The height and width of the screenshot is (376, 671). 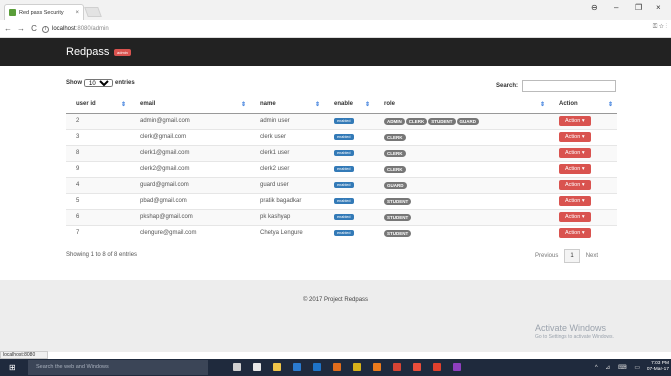 I want to click on minimize-button: –, so click(x=616, y=7).